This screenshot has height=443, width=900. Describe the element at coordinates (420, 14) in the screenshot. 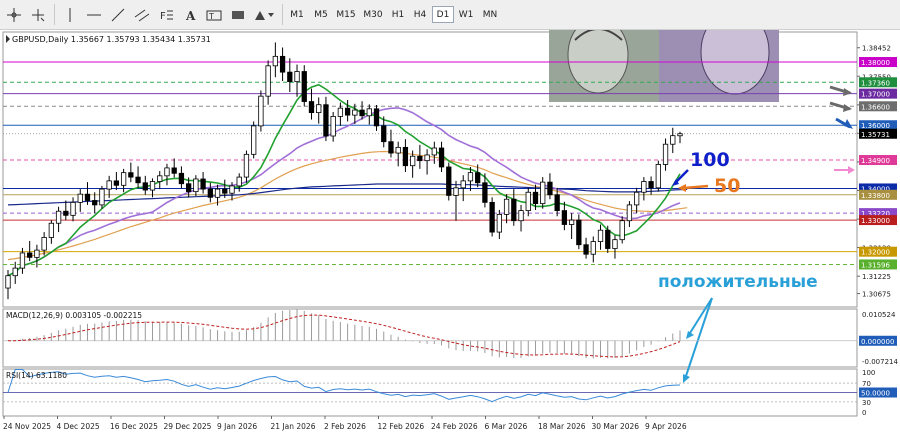

I see `timeframe-h4: H4` at that location.